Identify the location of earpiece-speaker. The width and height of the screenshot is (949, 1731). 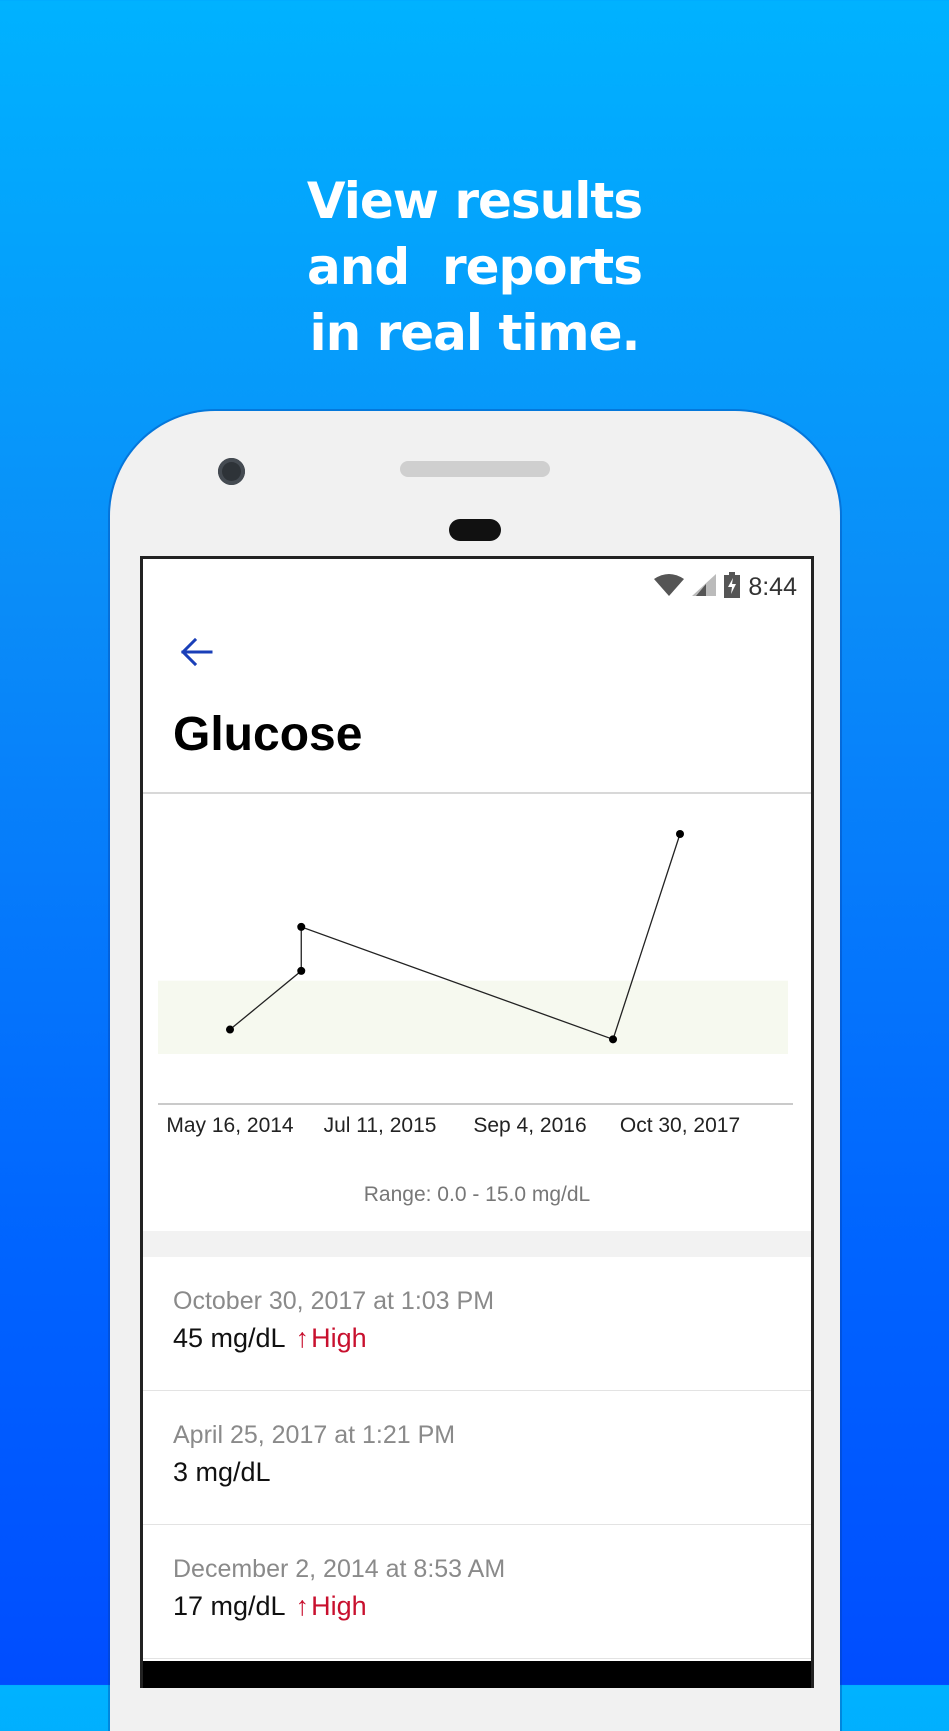
(475, 469).